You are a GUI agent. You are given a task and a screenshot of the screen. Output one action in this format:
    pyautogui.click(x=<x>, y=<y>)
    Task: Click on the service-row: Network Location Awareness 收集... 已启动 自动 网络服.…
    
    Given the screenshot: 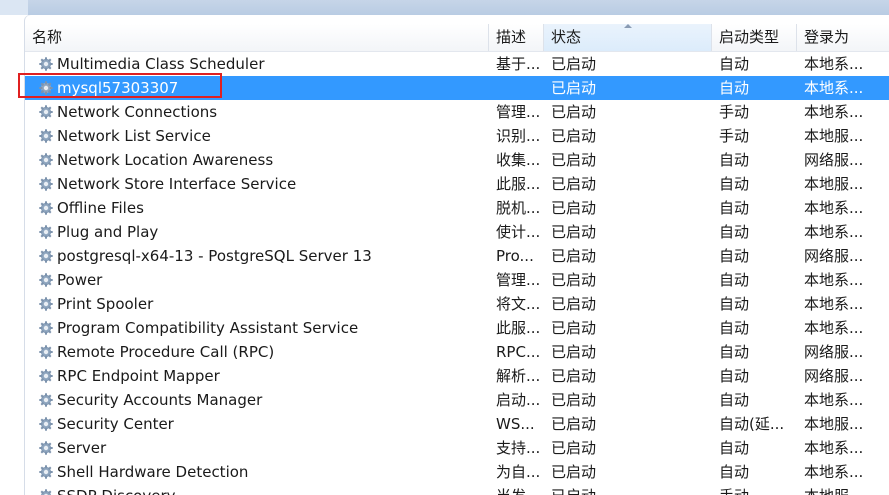 What is the action you would take?
    pyautogui.click(x=457, y=160)
    